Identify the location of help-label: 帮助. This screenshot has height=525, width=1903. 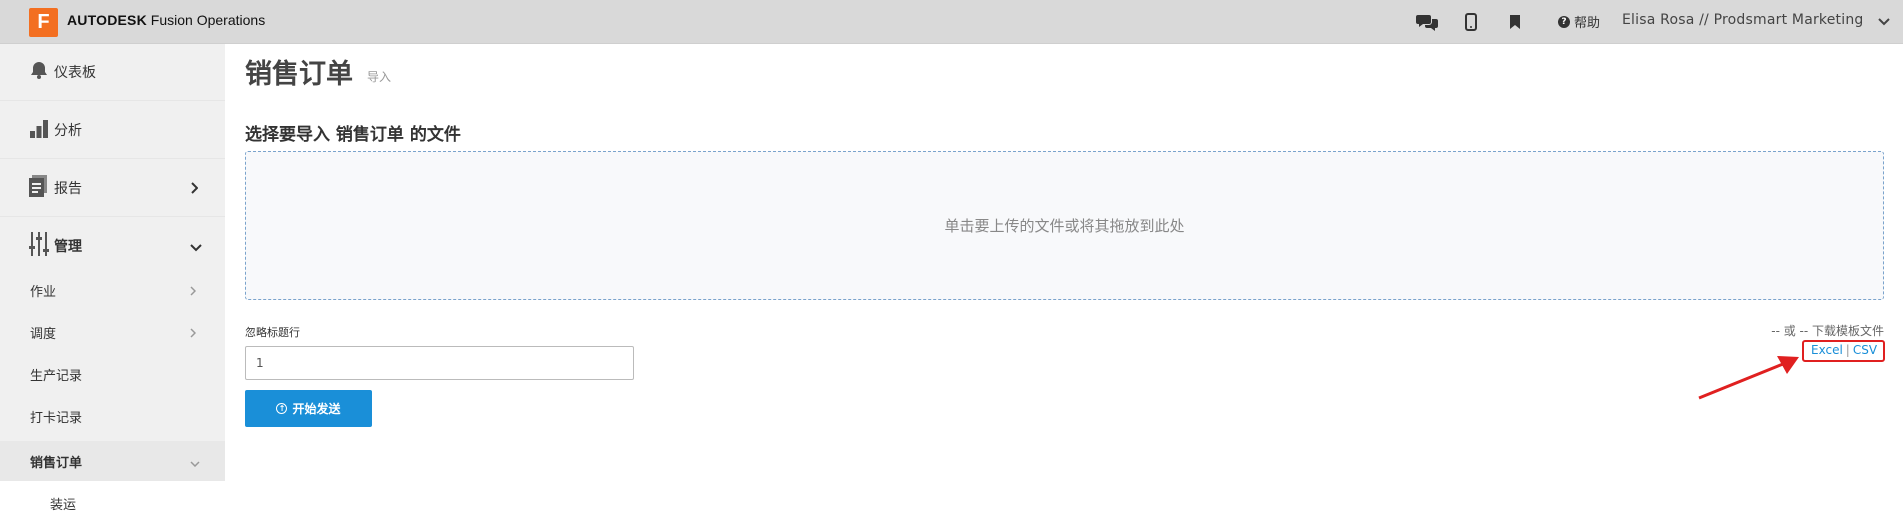
(1587, 23).